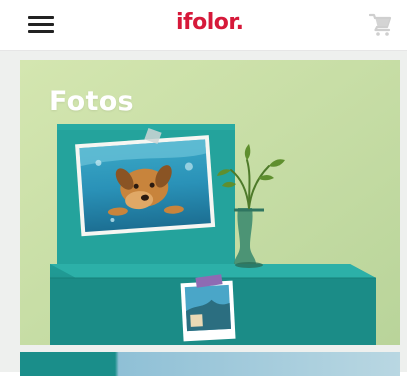  I want to click on hero-title: Fotos, so click(91, 101).